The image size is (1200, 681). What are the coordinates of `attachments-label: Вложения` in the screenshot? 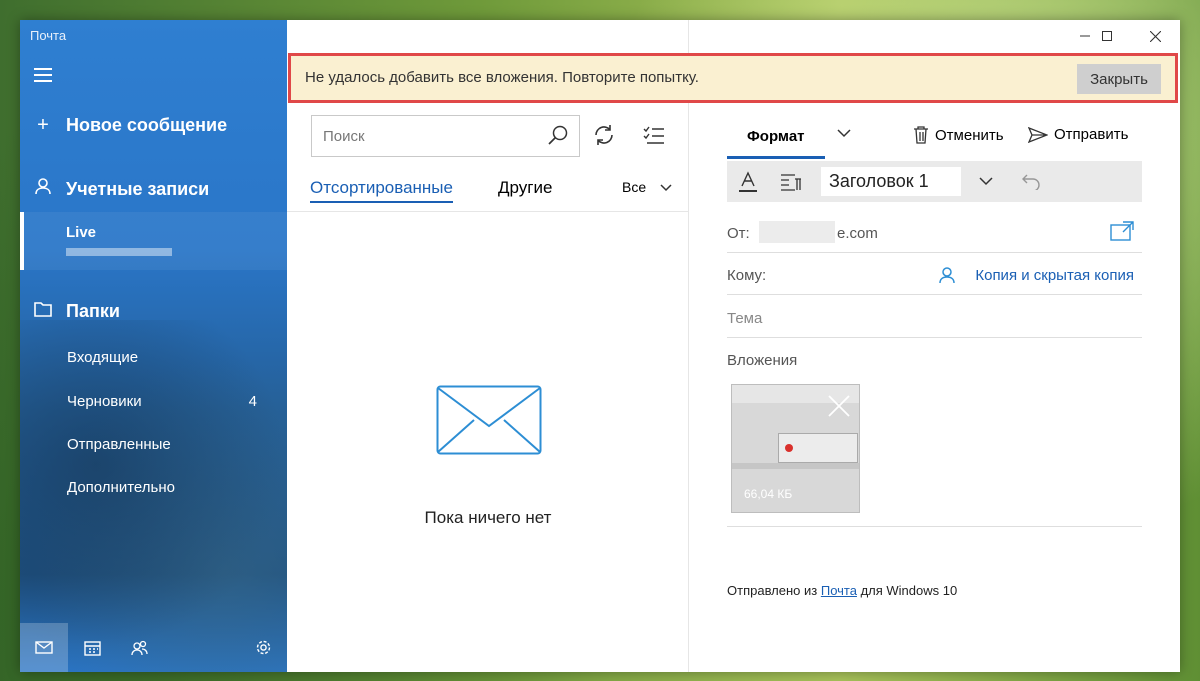 It's located at (762, 360).